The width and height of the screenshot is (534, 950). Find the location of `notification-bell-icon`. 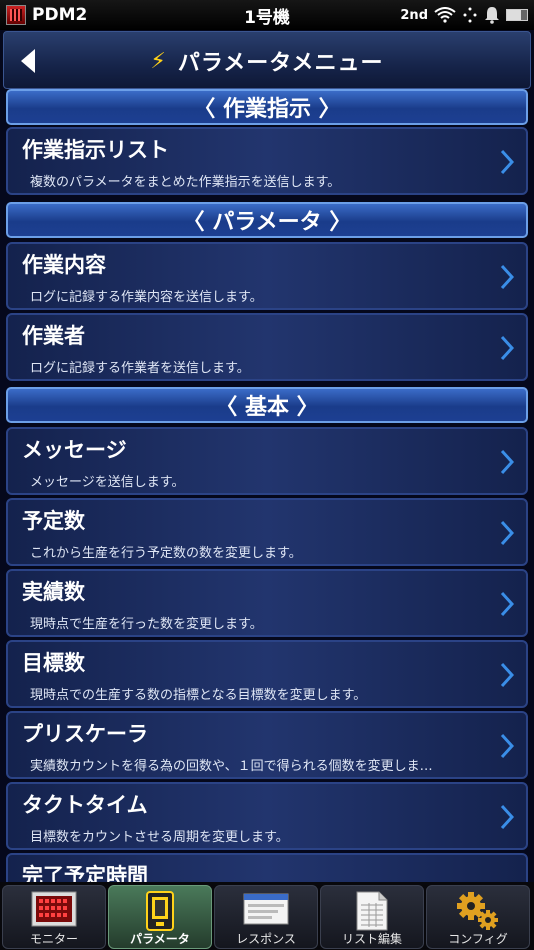

notification-bell-icon is located at coordinates (492, 15).